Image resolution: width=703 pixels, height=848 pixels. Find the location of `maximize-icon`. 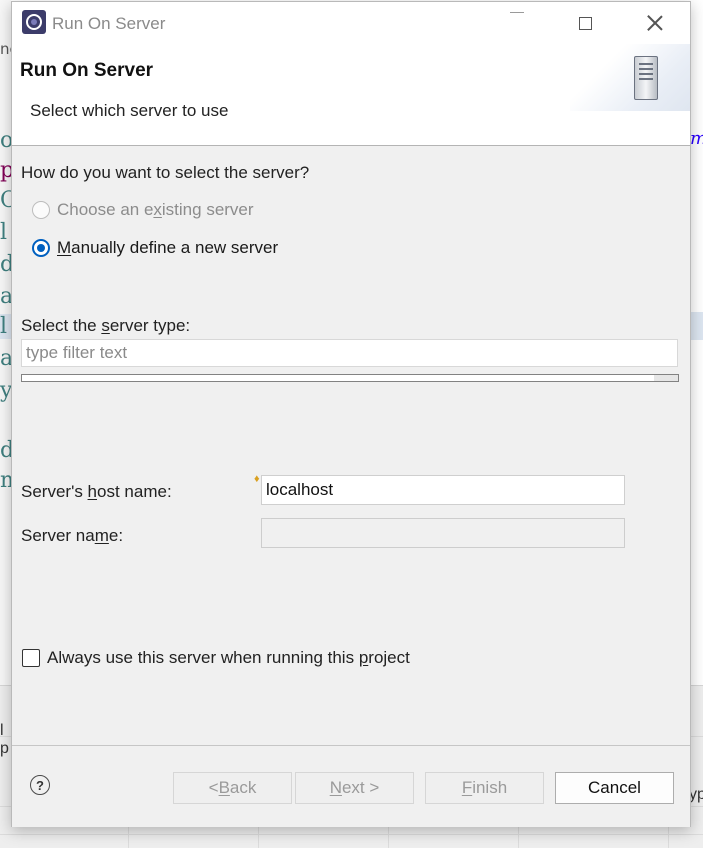

maximize-icon is located at coordinates (585, 23).